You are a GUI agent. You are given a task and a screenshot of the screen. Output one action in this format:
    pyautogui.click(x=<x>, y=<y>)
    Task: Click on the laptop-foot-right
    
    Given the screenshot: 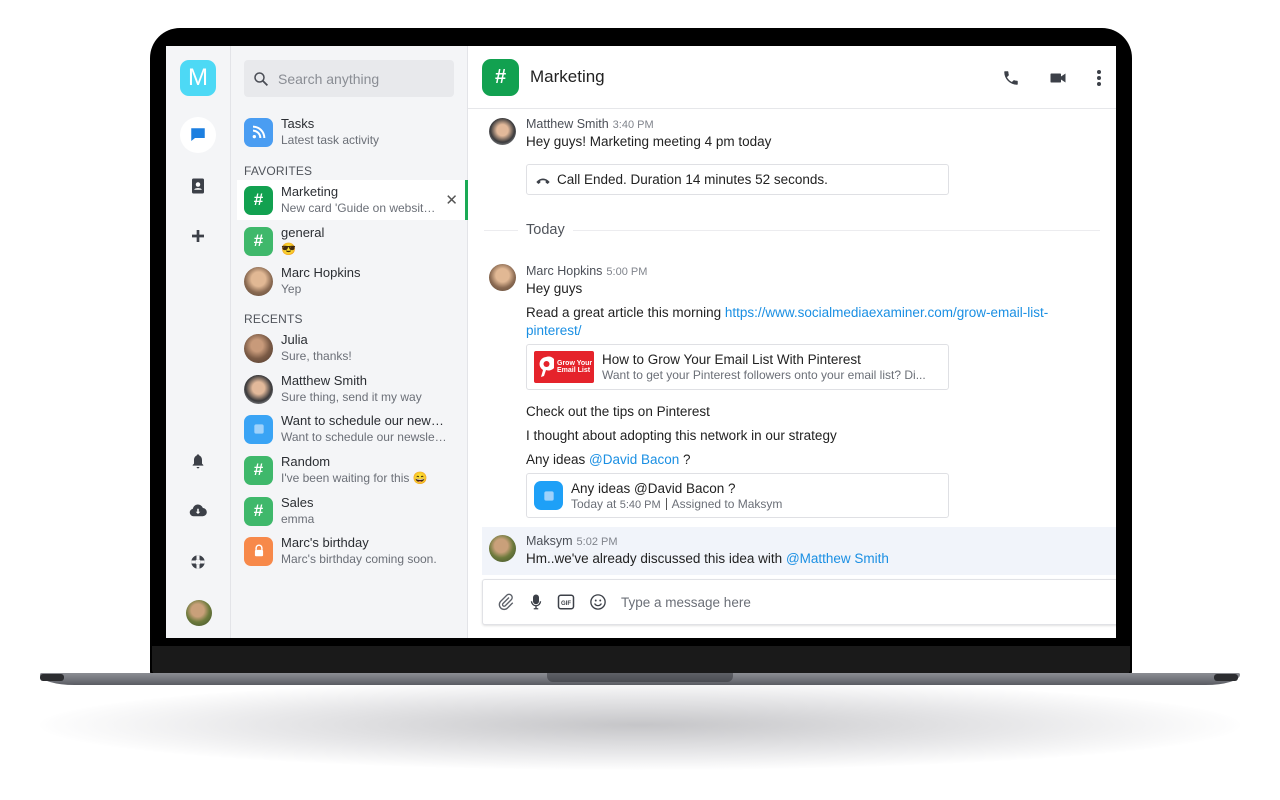 What is the action you would take?
    pyautogui.click(x=1226, y=677)
    